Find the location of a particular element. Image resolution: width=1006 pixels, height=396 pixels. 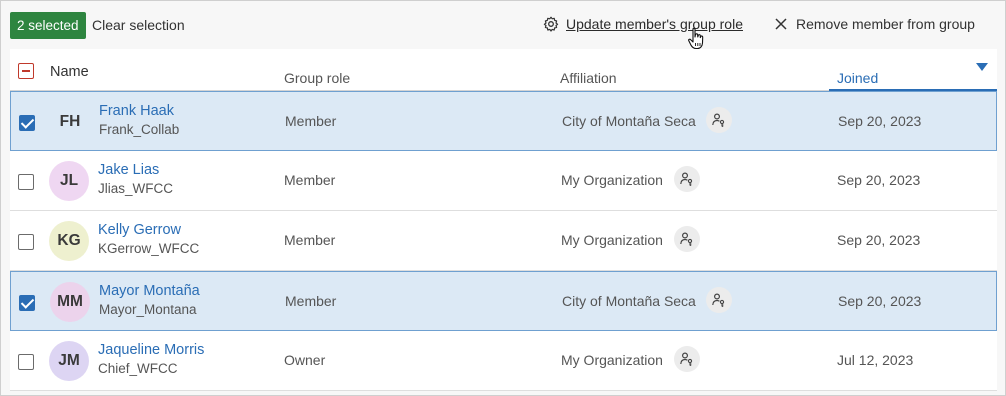

gear-icon is located at coordinates (551, 24).